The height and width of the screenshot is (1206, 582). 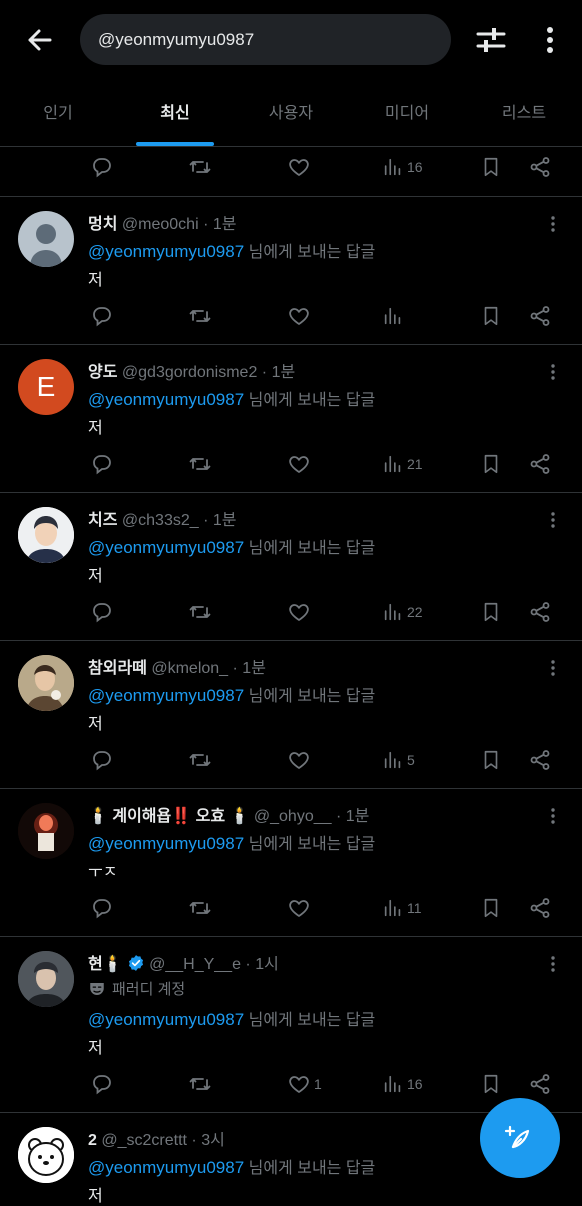 What do you see at coordinates (105, 964) in the screenshot?
I see `display-name: 현🕯️` at bounding box center [105, 964].